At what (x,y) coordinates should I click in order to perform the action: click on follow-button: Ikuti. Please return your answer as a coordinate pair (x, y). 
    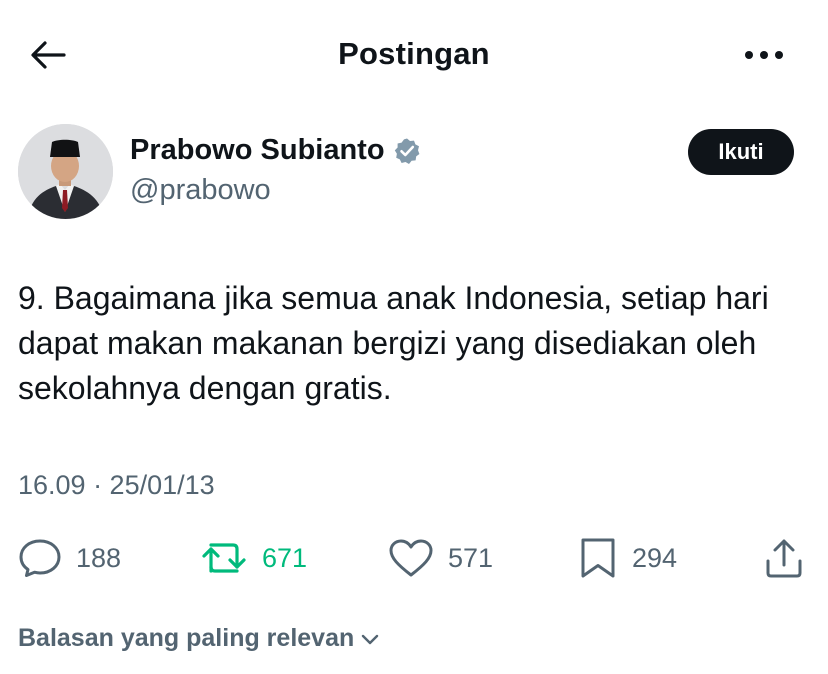
    Looking at the image, I should click on (741, 152).